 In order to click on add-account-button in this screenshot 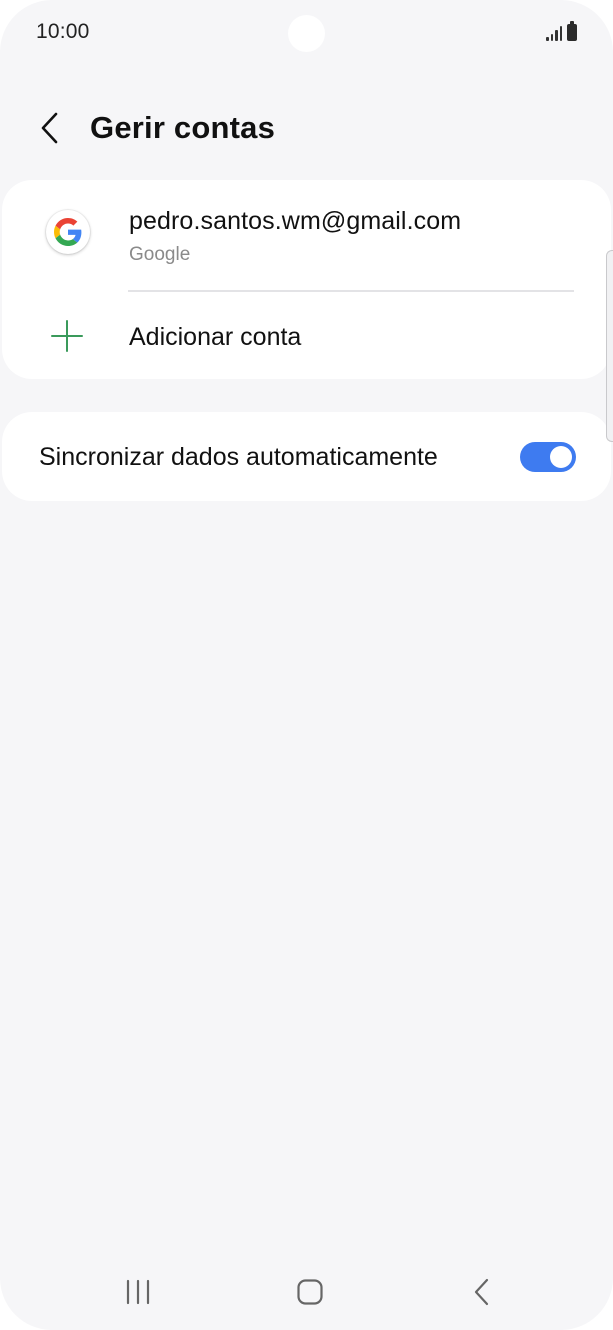, I will do `click(306, 335)`.